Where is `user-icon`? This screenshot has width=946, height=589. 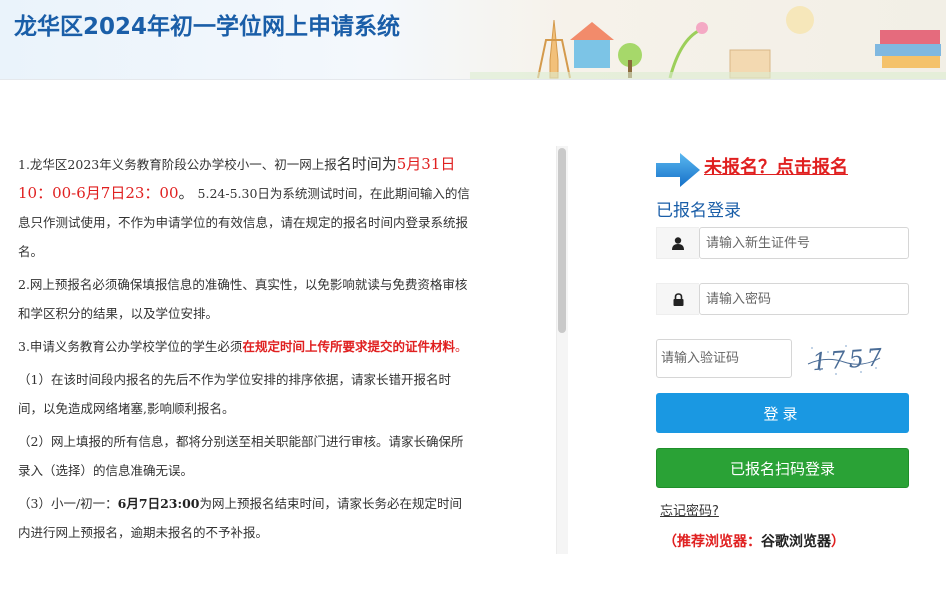
user-icon is located at coordinates (677, 243).